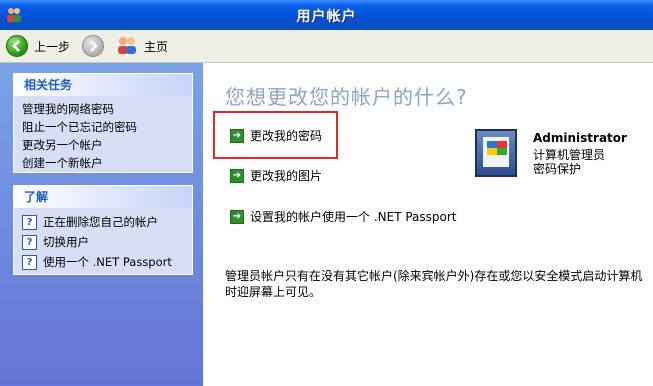  I want to click on learn-link-label: 使用一个 .NET Passport, so click(107, 262).